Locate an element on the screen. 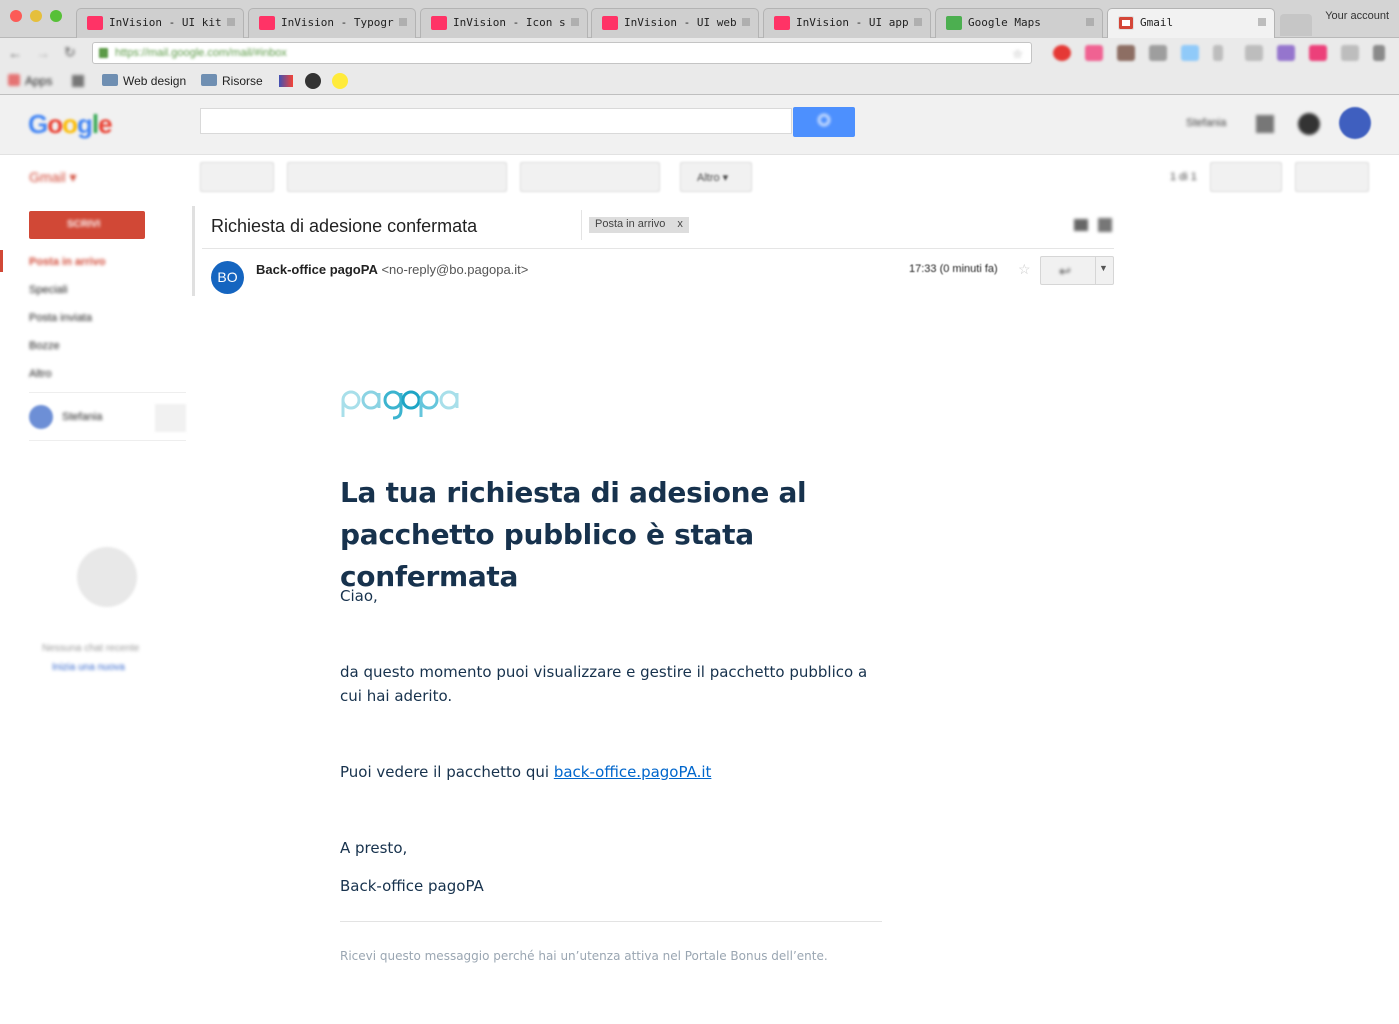 Image resolution: width=1399 pixels, height=1024 pixels. browser-tab-active: Gmail is located at coordinates (1191, 23).